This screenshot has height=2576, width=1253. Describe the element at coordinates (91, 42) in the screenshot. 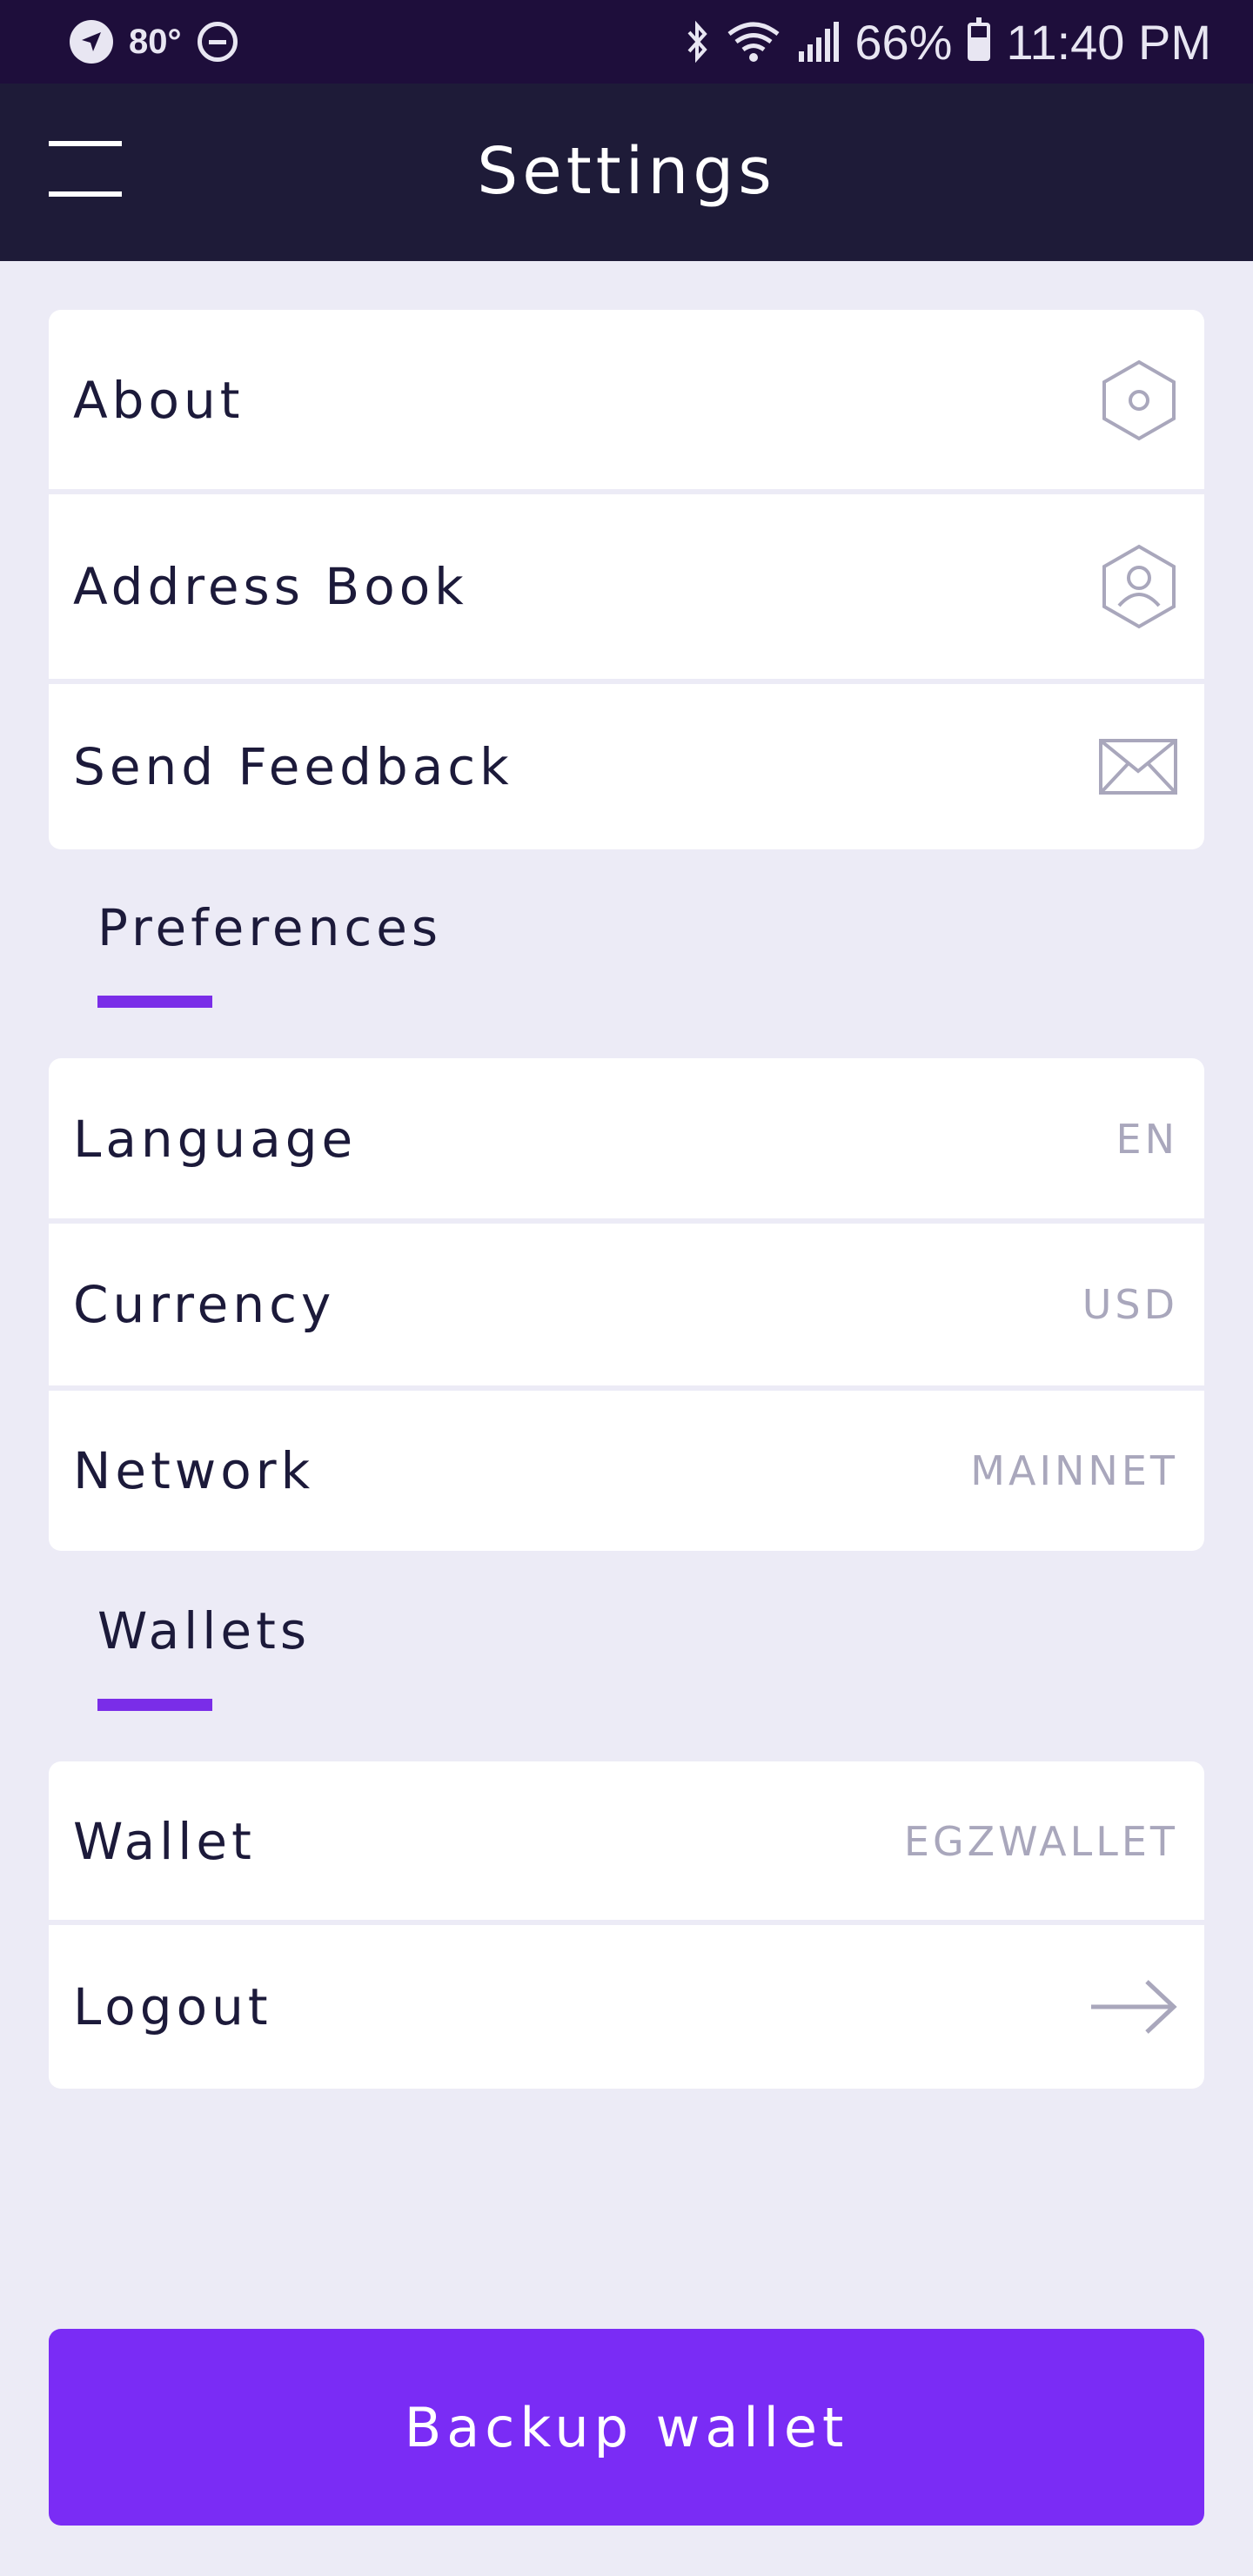

I see `location-icon` at that location.